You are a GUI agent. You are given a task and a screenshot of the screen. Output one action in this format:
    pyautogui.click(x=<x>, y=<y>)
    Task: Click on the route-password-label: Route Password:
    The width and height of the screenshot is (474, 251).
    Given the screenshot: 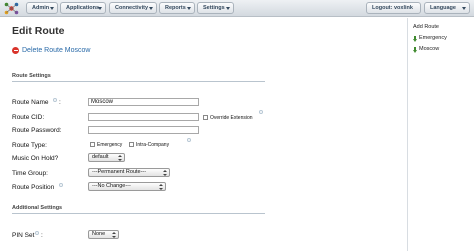 What is the action you would take?
    pyautogui.click(x=37, y=130)
    